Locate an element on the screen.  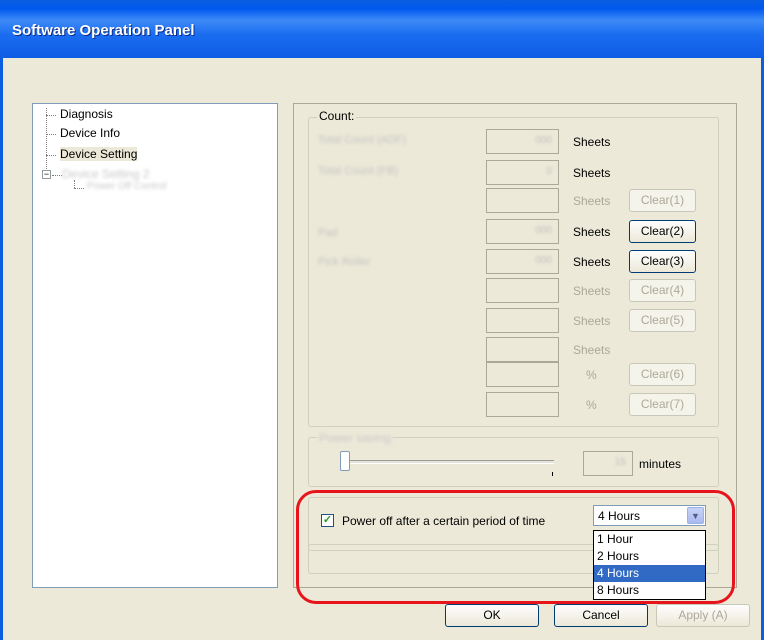
clear-4-button: Clear(4) is located at coordinates (662, 290).